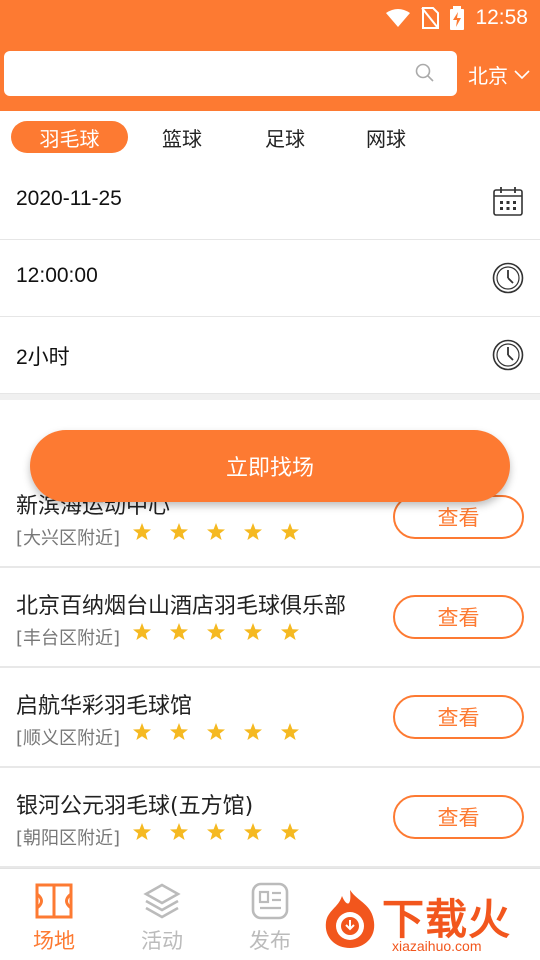 This screenshot has width=540, height=960. Describe the element at coordinates (104, 706) in the screenshot. I see `venue-name: 启航华彩羽毛球馆` at that location.